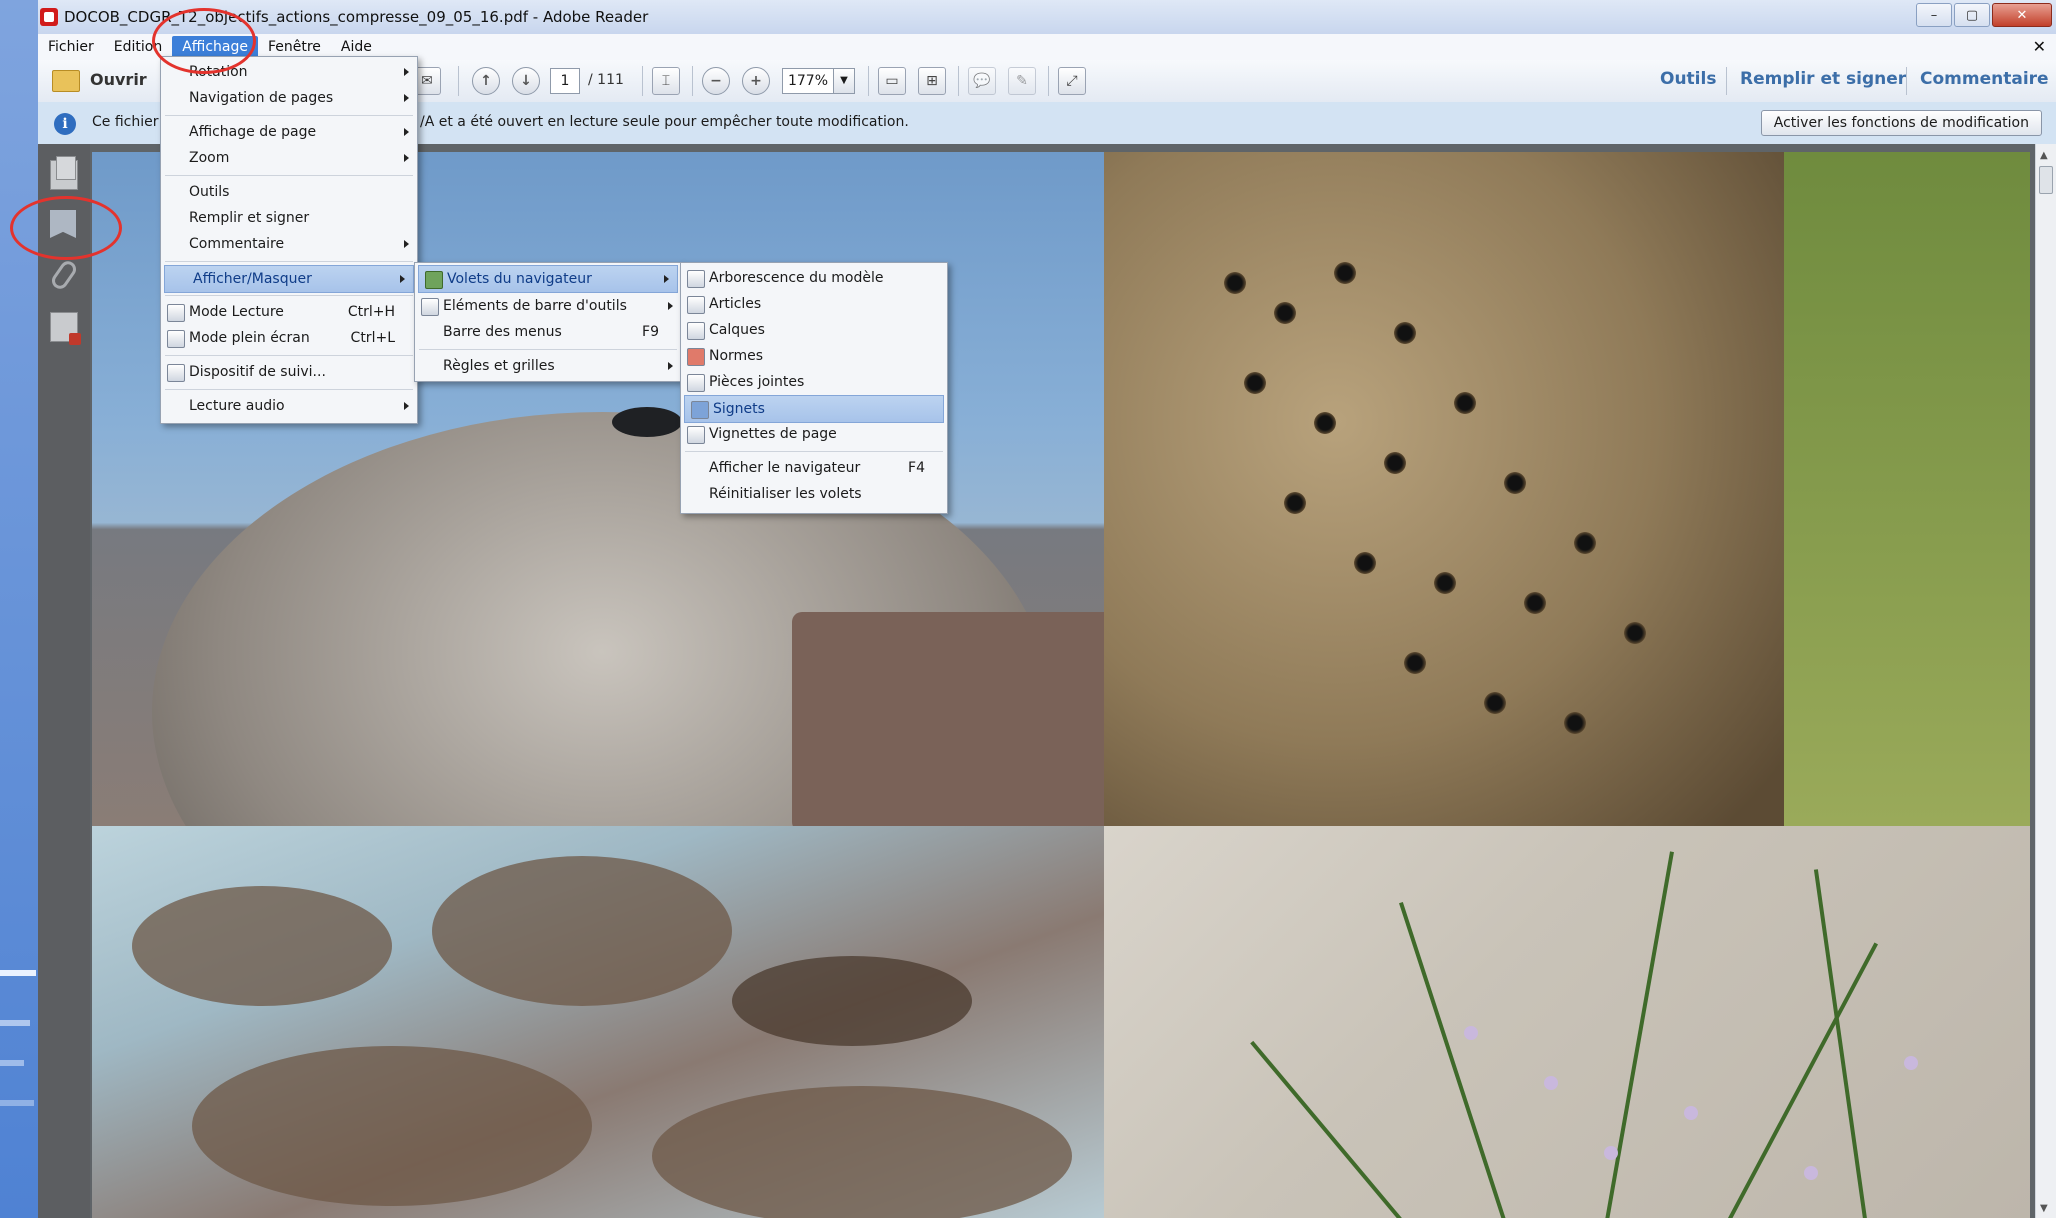 The height and width of the screenshot is (1218, 2056). I want to click on menu-item-shortcut: F9, so click(650, 332).